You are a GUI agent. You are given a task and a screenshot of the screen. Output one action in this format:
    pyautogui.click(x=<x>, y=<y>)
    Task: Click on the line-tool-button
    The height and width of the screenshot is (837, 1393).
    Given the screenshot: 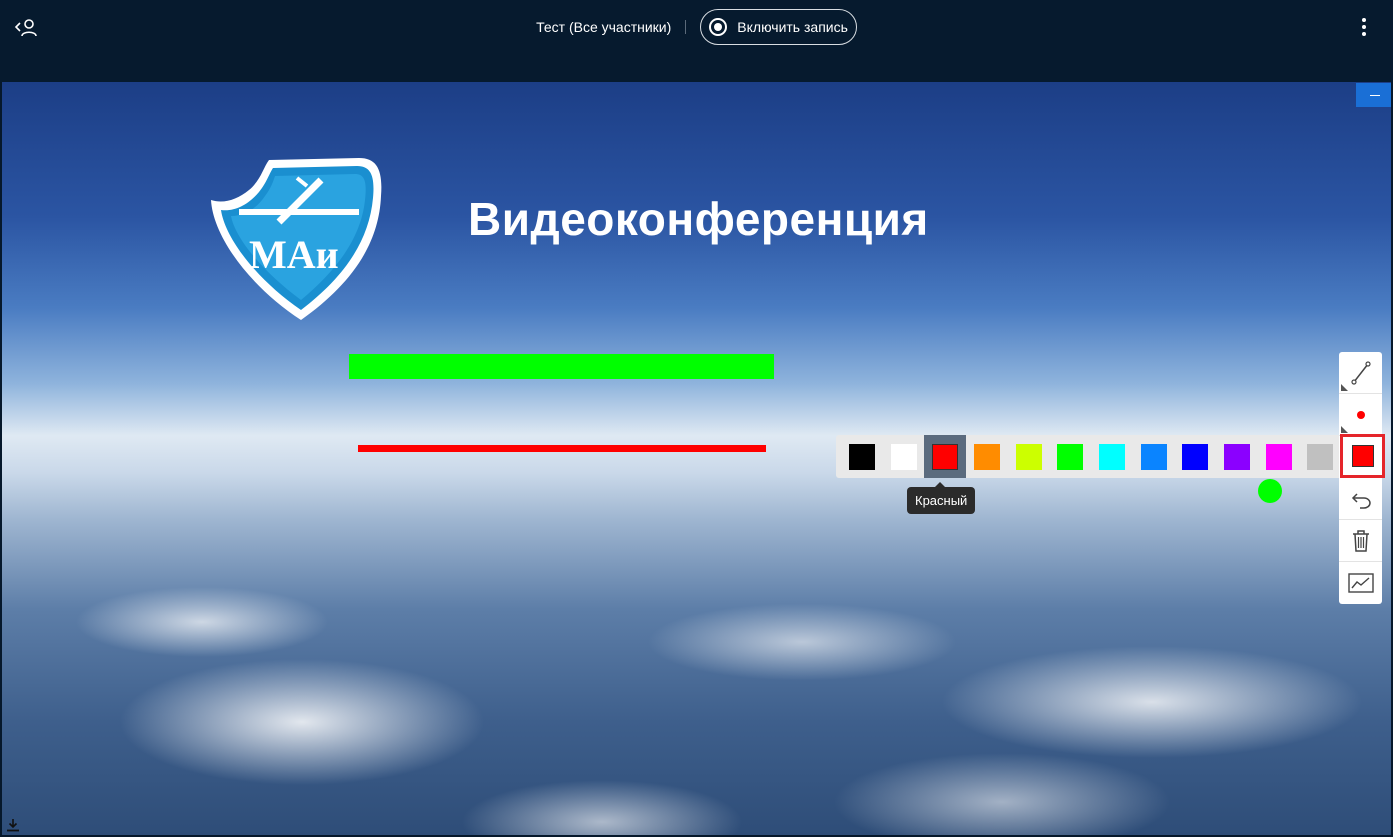 What is the action you would take?
    pyautogui.click(x=1360, y=373)
    